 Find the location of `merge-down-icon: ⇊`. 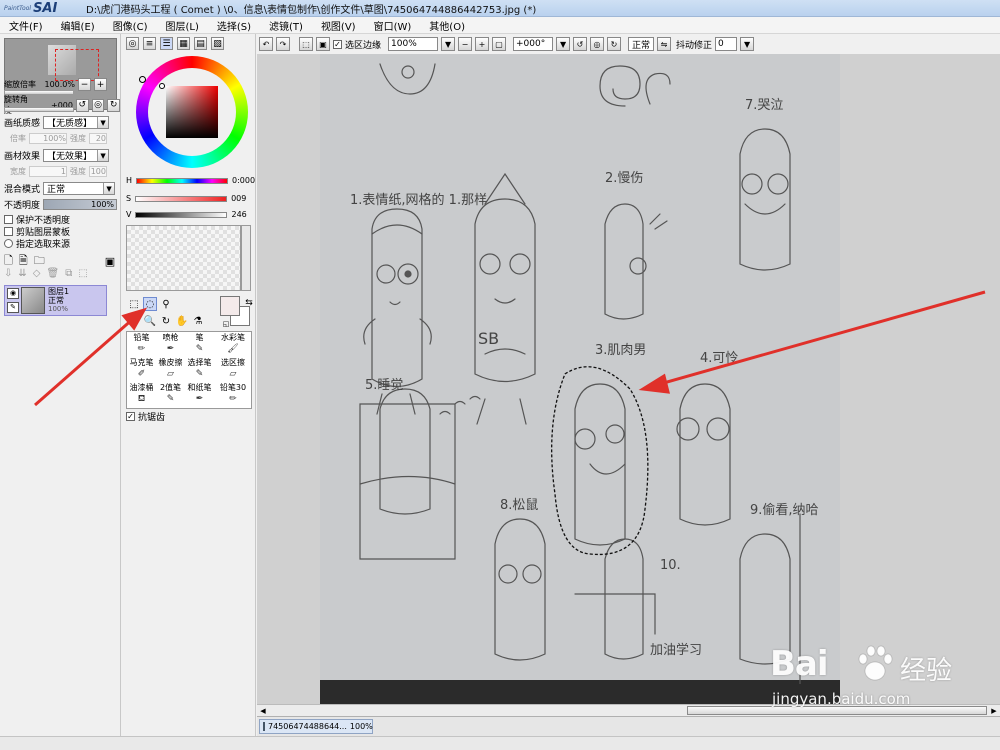

merge-down-icon: ⇊ is located at coordinates (22, 273).